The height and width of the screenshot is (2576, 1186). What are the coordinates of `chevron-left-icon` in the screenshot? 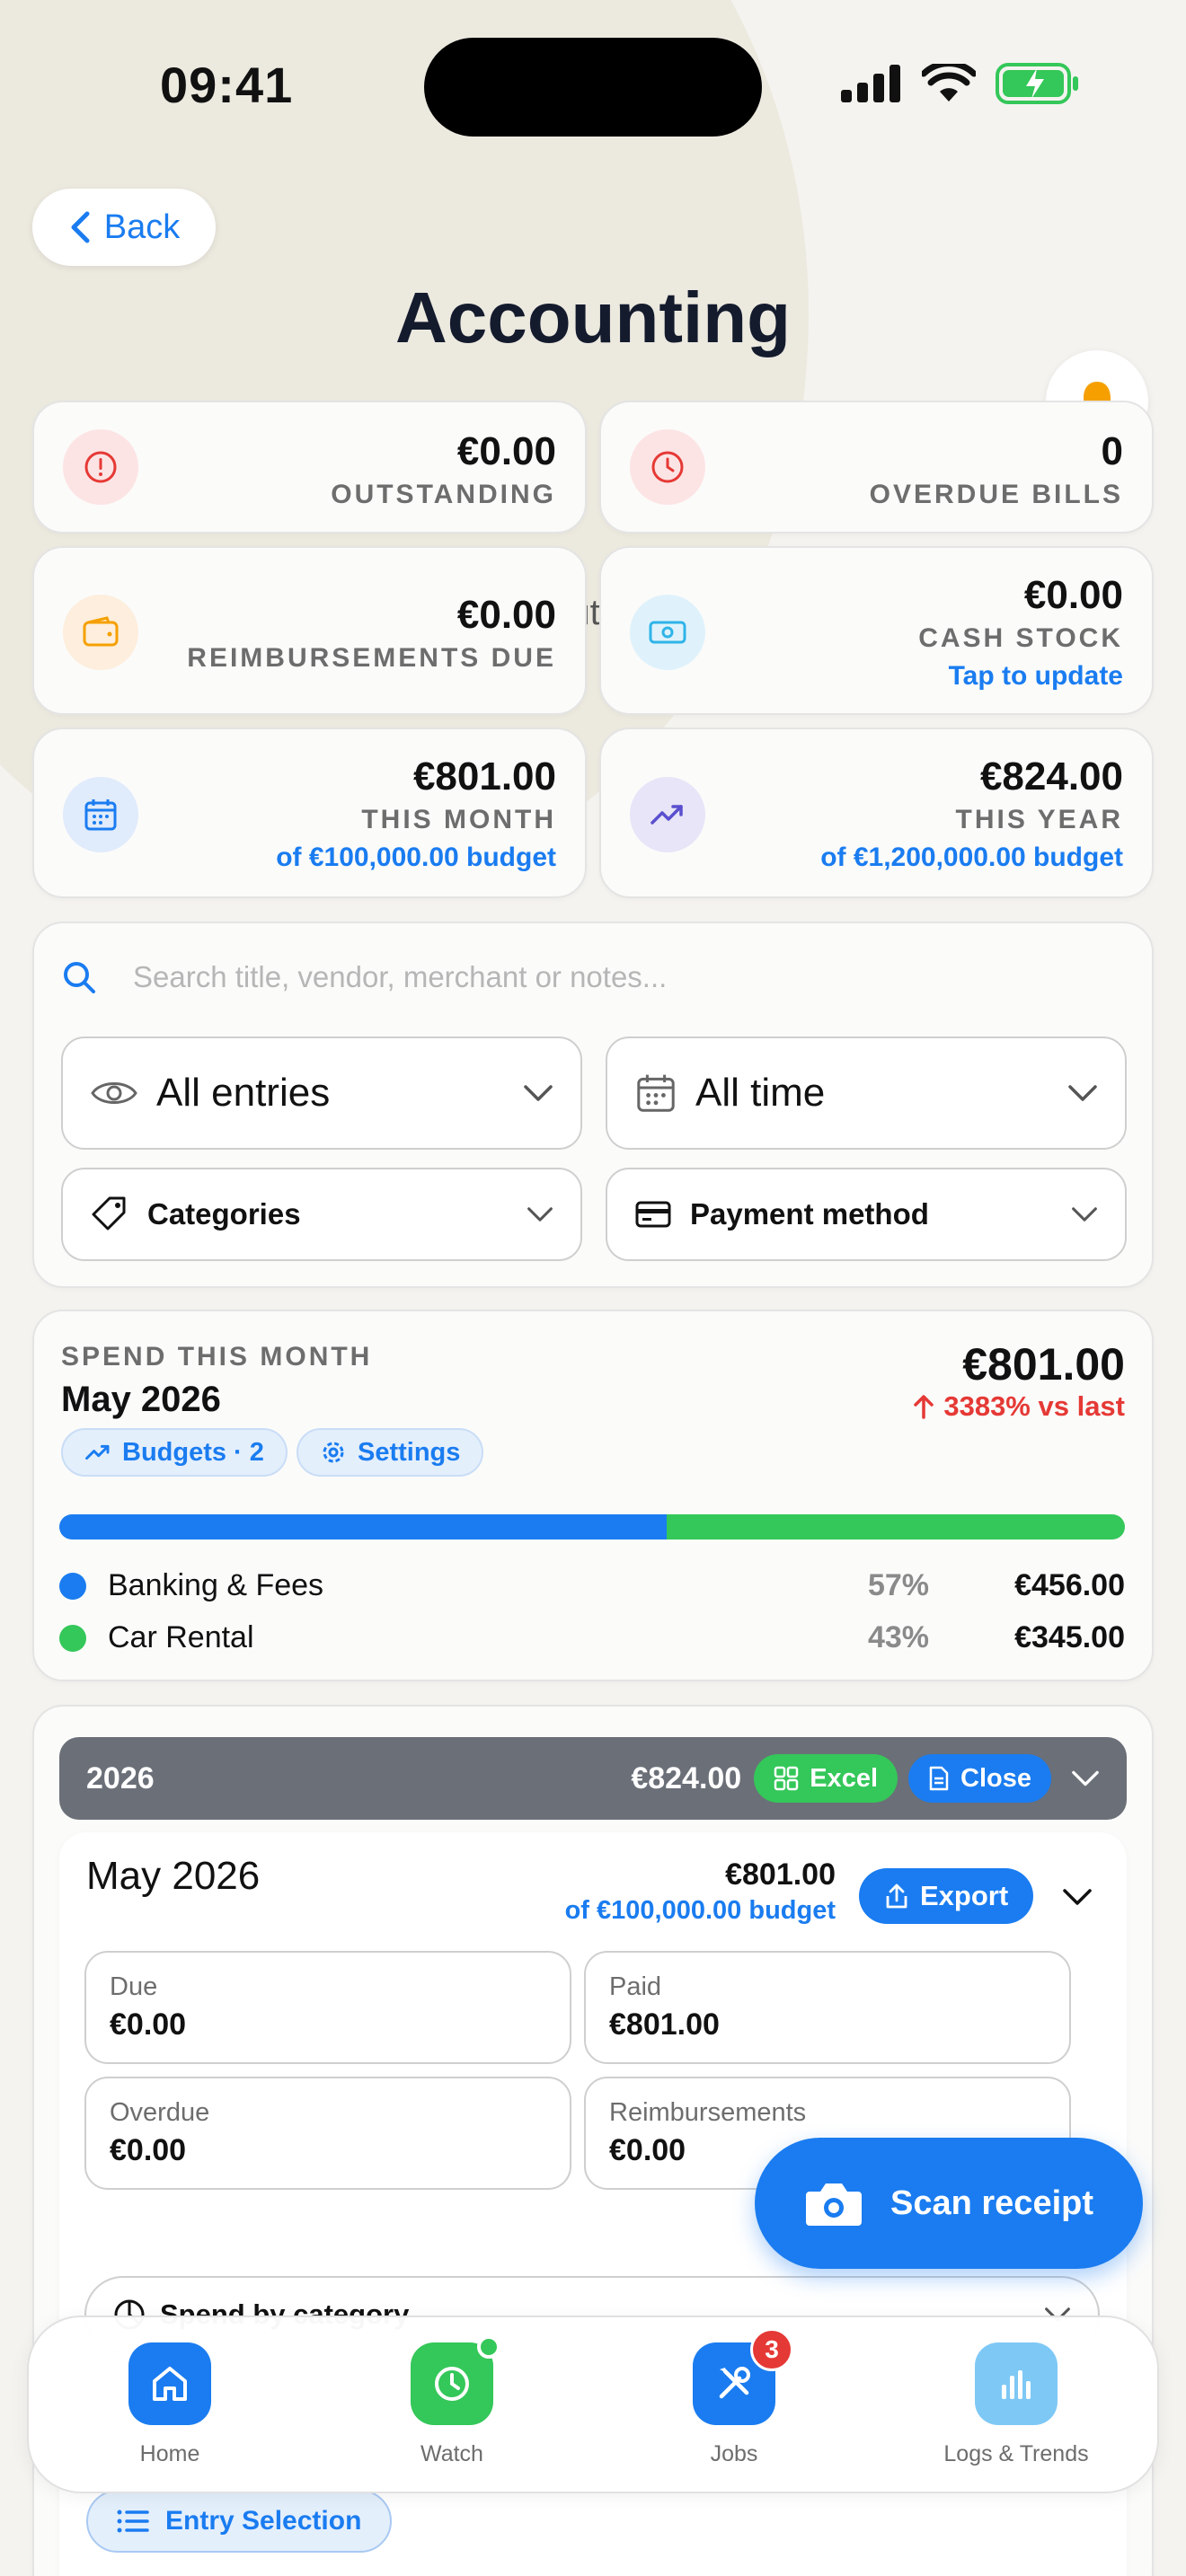 It's located at (80, 227).